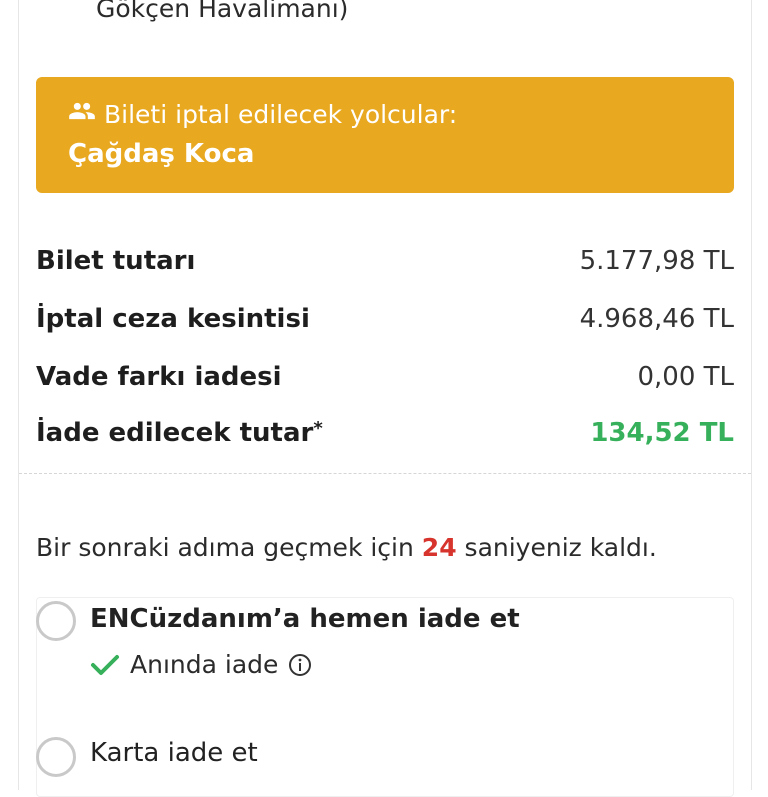 Image resolution: width=768 pixels, height=797 pixels. Describe the element at coordinates (318, 428) in the screenshot. I see `refund-asterisk: *` at that location.